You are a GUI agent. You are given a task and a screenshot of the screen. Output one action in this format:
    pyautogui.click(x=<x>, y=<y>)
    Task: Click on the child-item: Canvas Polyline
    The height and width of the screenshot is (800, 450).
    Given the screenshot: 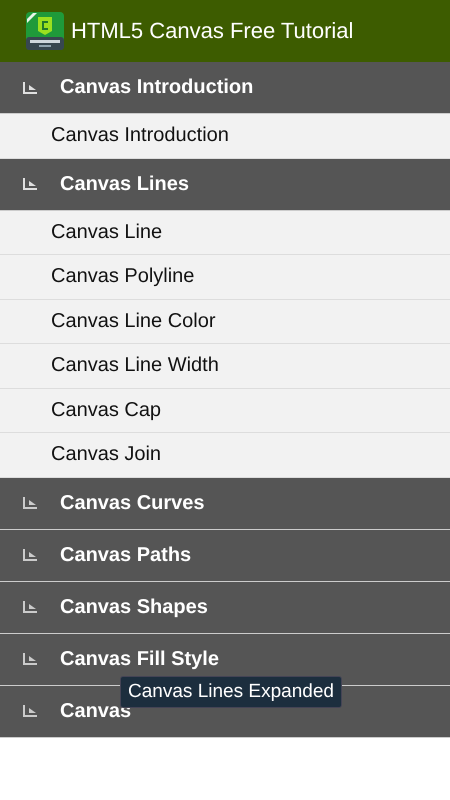 What is the action you would take?
    pyautogui.click(x=225, y=277)
    